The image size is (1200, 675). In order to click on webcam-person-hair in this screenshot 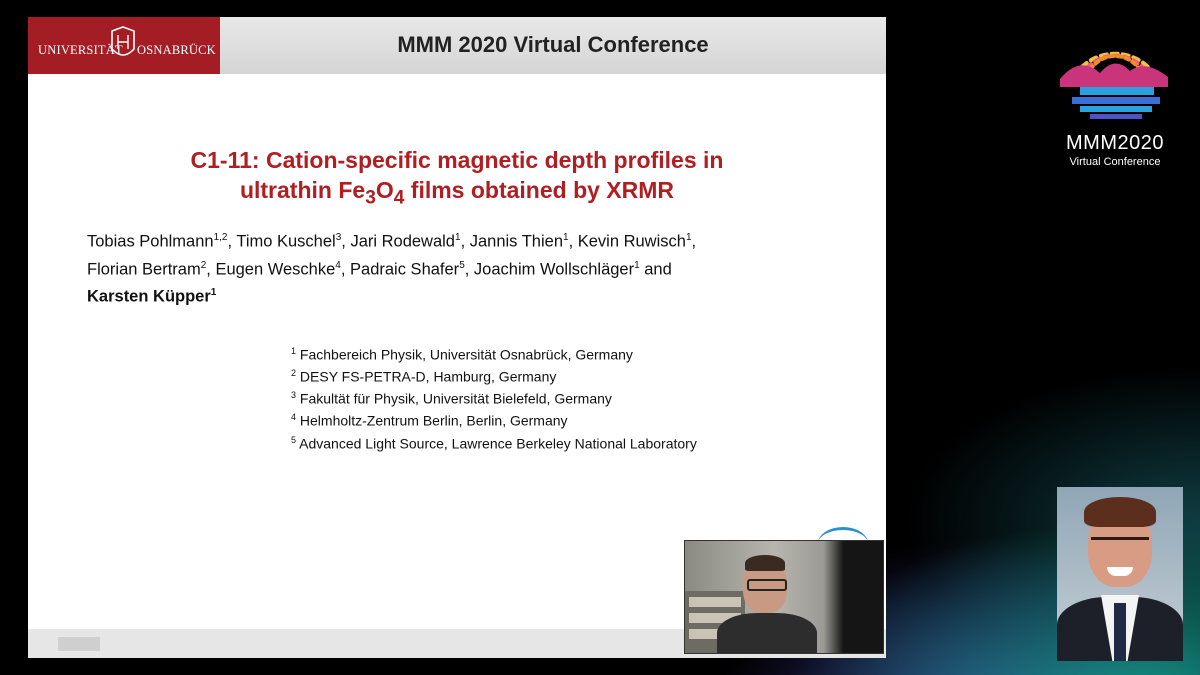, I will do `click(765, 563)`.